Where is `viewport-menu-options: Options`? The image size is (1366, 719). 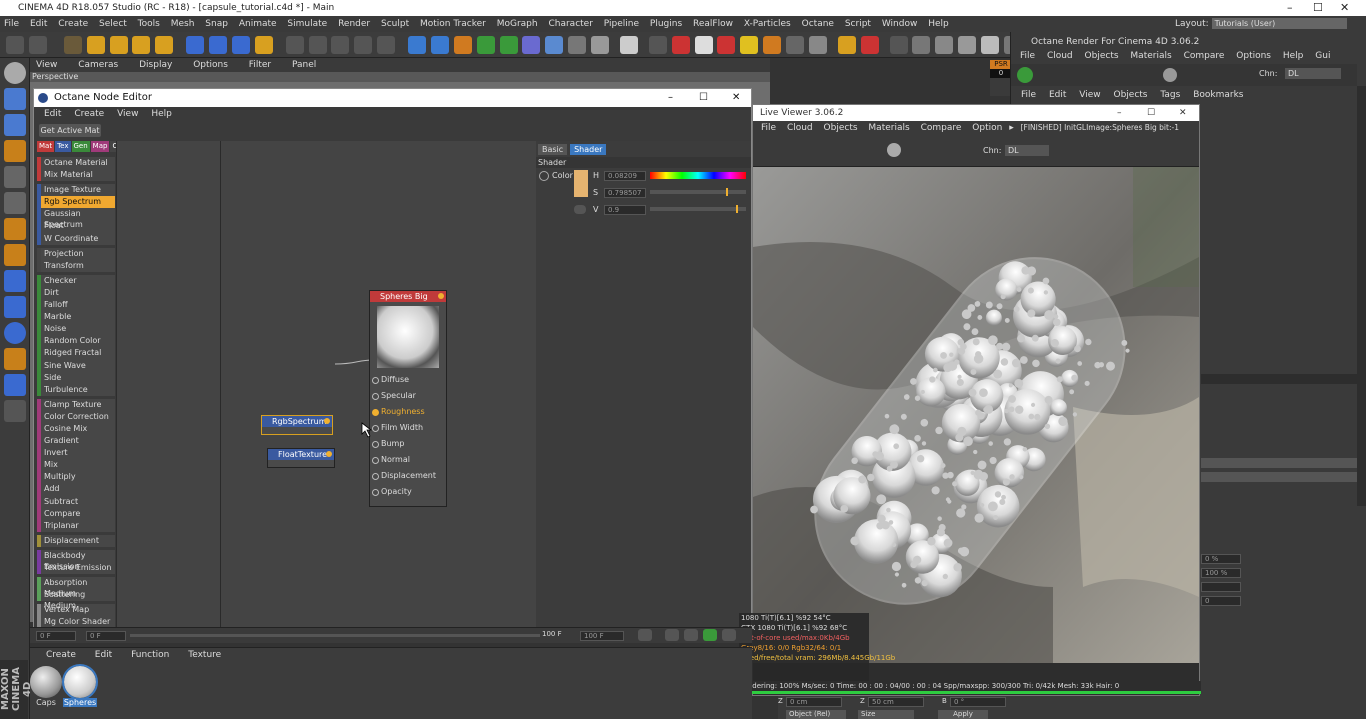 viewport-menu-options: Options is located at coordinates (210, 65).